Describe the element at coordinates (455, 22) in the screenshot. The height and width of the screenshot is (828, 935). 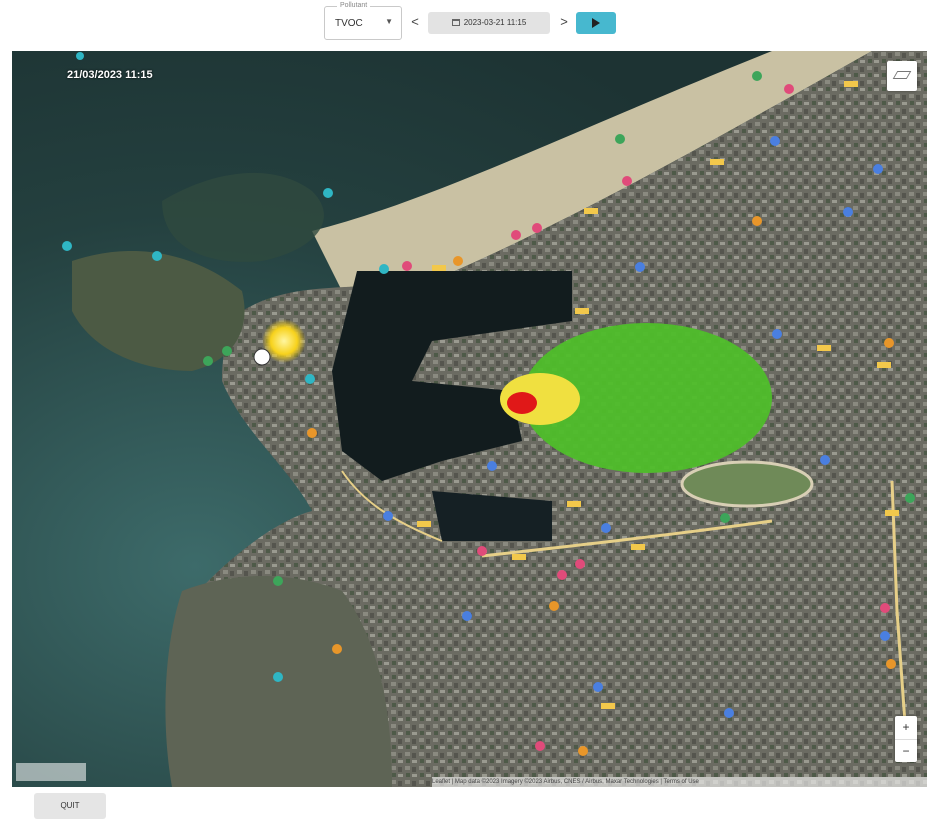
I see `calendar-icon` at that location.